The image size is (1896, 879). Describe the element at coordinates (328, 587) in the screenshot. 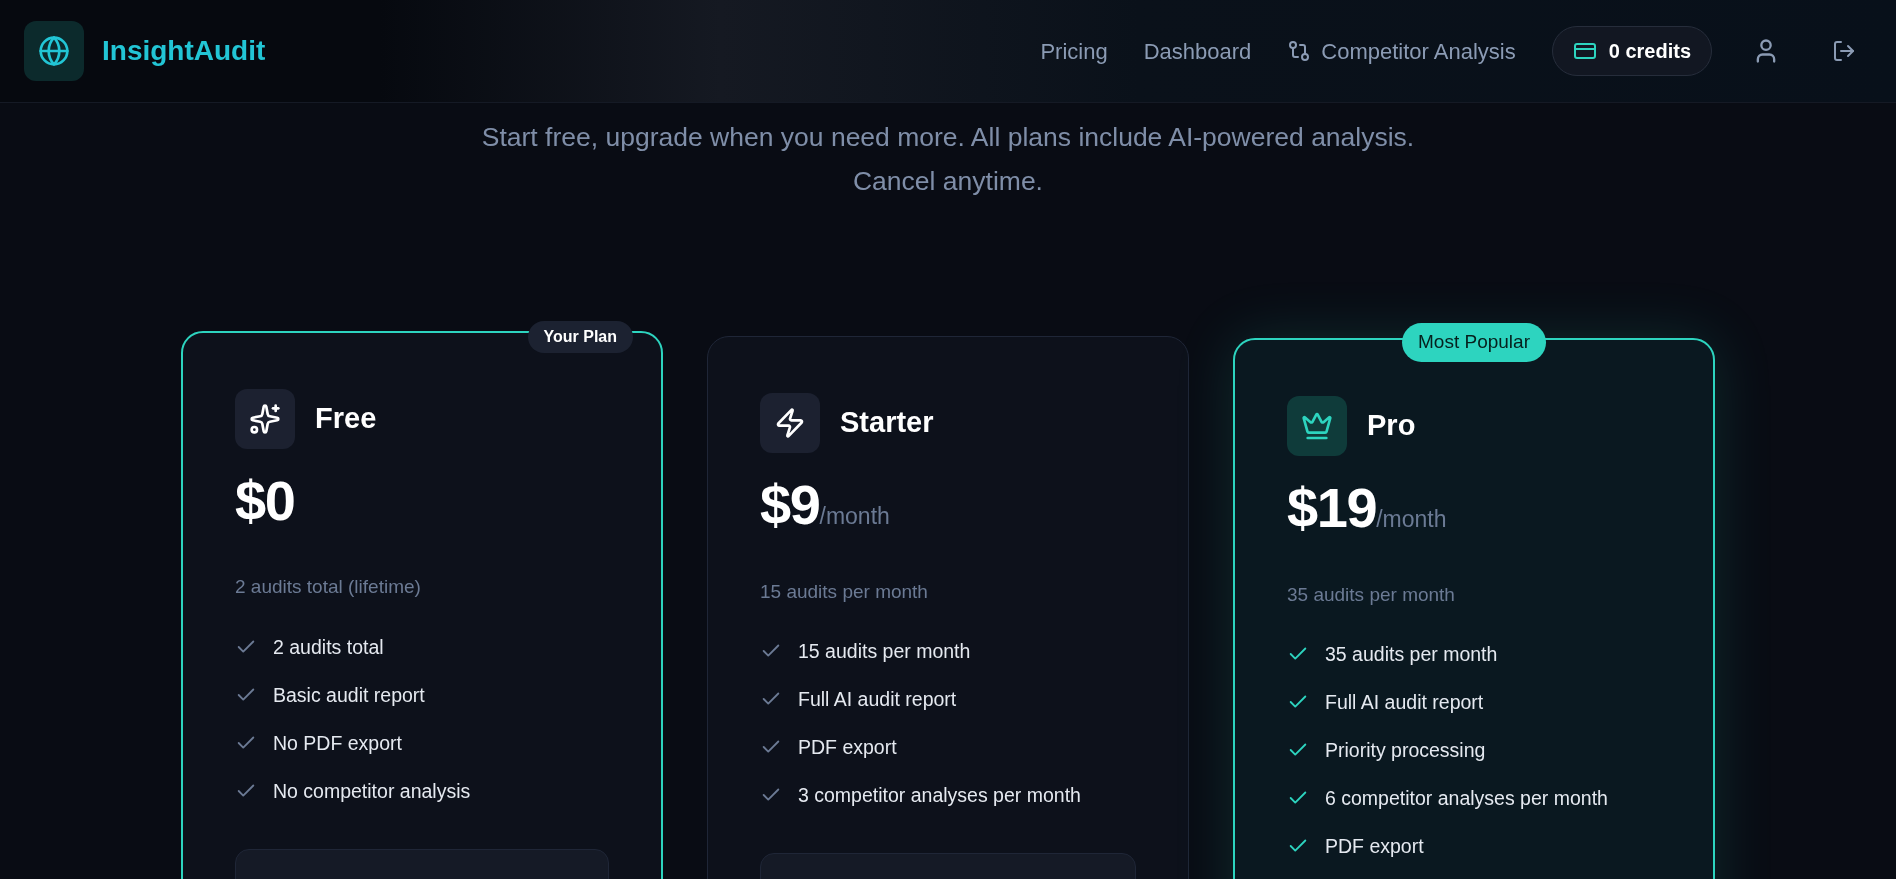

I see `plan-quota: 2 audits total (lifetime)` at that location.